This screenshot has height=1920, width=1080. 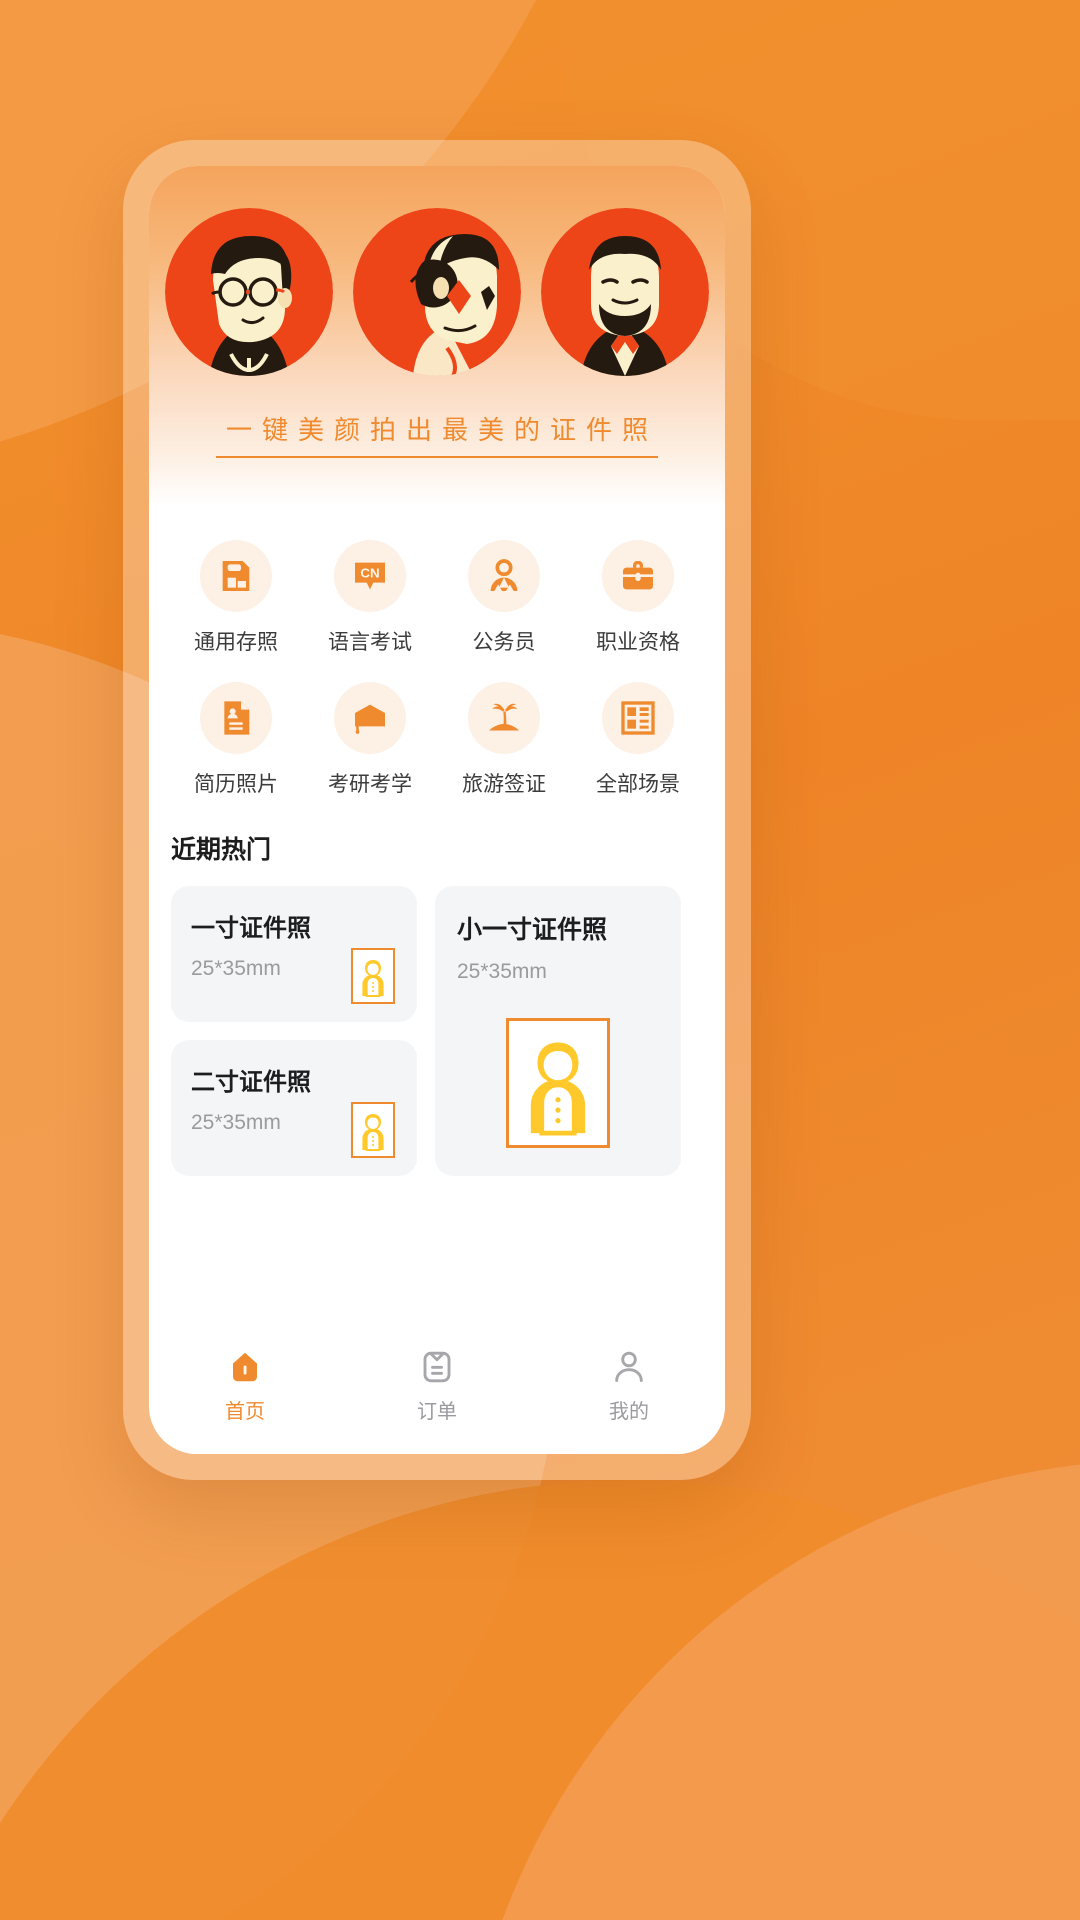 I want to click on hero-tagline: 一键美颜拍出最美的证件照, so click(x=437, y=434).